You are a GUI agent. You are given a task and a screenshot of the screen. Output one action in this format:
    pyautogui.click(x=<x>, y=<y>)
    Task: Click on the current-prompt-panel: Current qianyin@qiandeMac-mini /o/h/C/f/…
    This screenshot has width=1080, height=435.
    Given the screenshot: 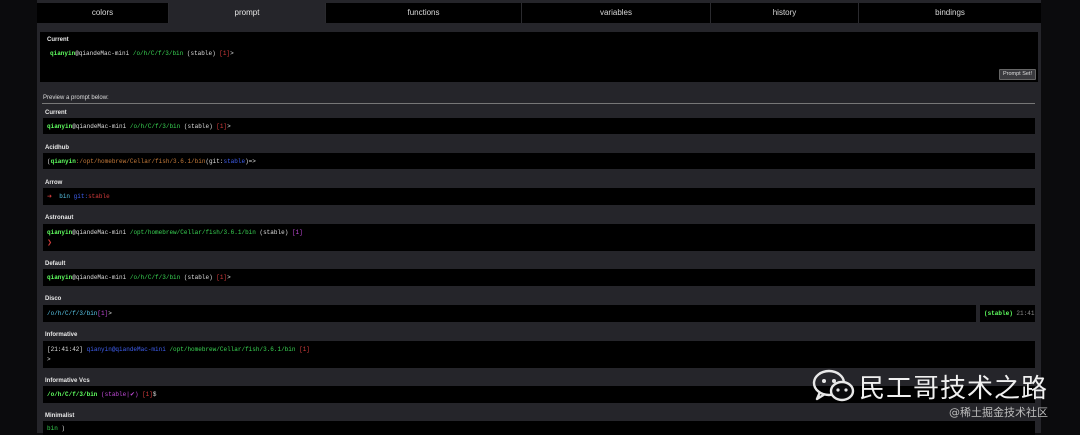 What is the action you would take?
    pyautogui.click(x=539, y=57)
    